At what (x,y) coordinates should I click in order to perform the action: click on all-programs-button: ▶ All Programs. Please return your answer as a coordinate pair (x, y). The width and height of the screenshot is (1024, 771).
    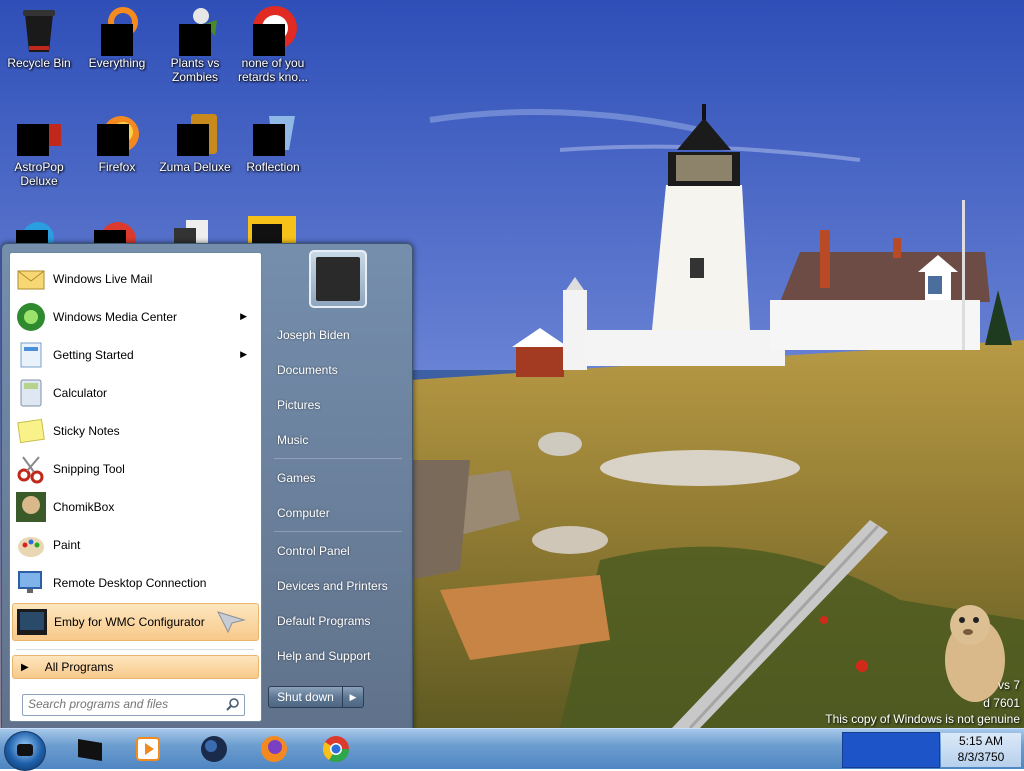
    Looking at the image, I should click on (135, 667).